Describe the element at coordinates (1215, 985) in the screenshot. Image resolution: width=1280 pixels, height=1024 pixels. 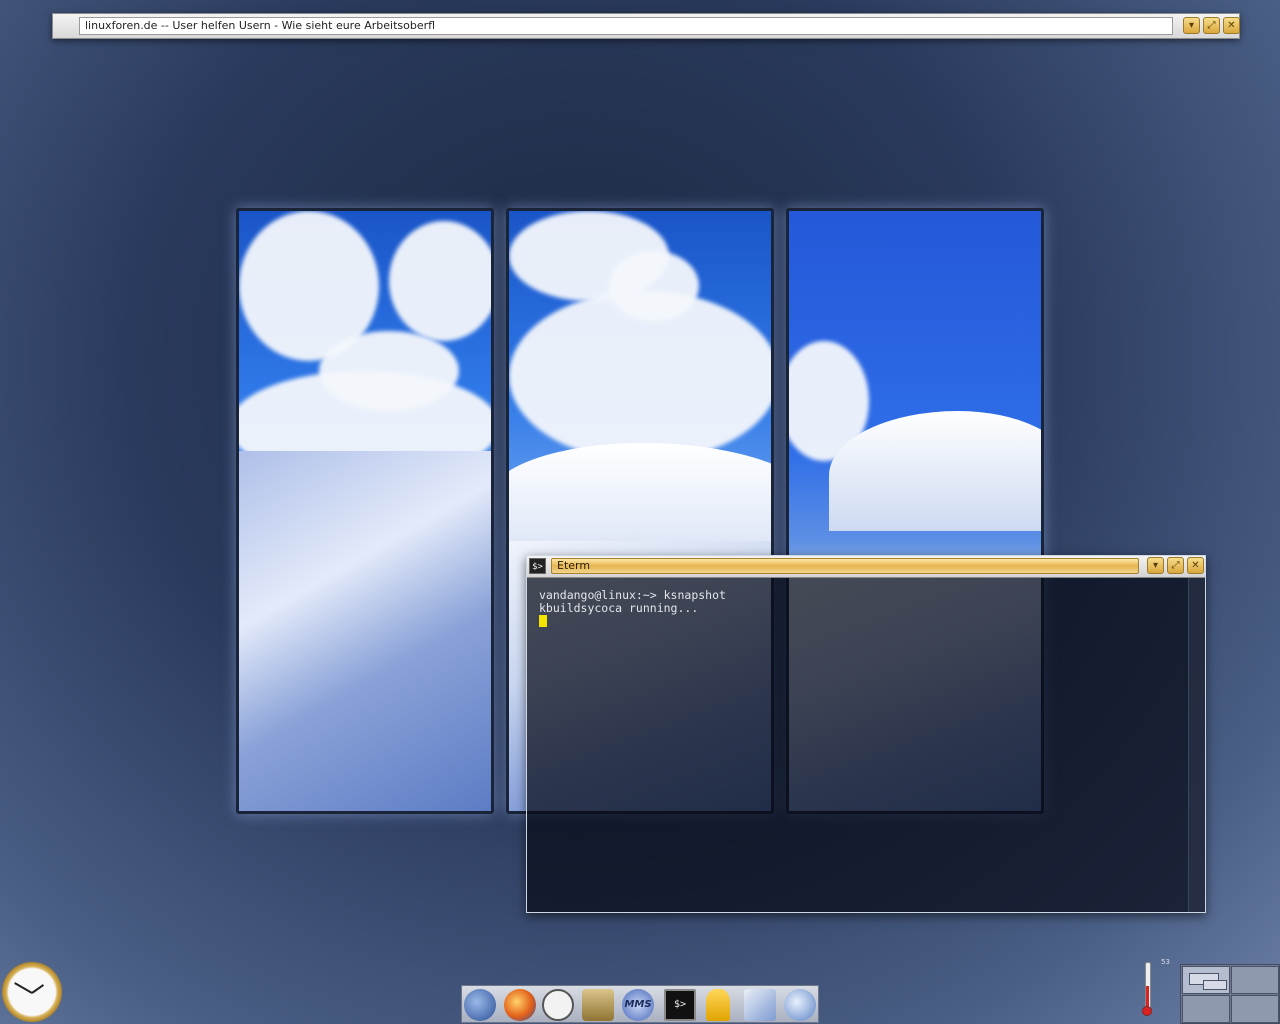
I see `pager-window` at that location.